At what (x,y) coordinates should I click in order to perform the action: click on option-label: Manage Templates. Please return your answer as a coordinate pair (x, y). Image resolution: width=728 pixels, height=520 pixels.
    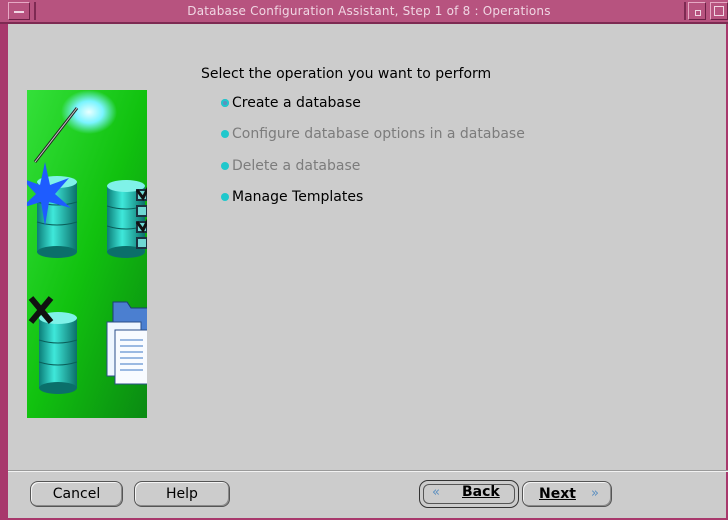
    Looking at the image, I should click on (298, 197).